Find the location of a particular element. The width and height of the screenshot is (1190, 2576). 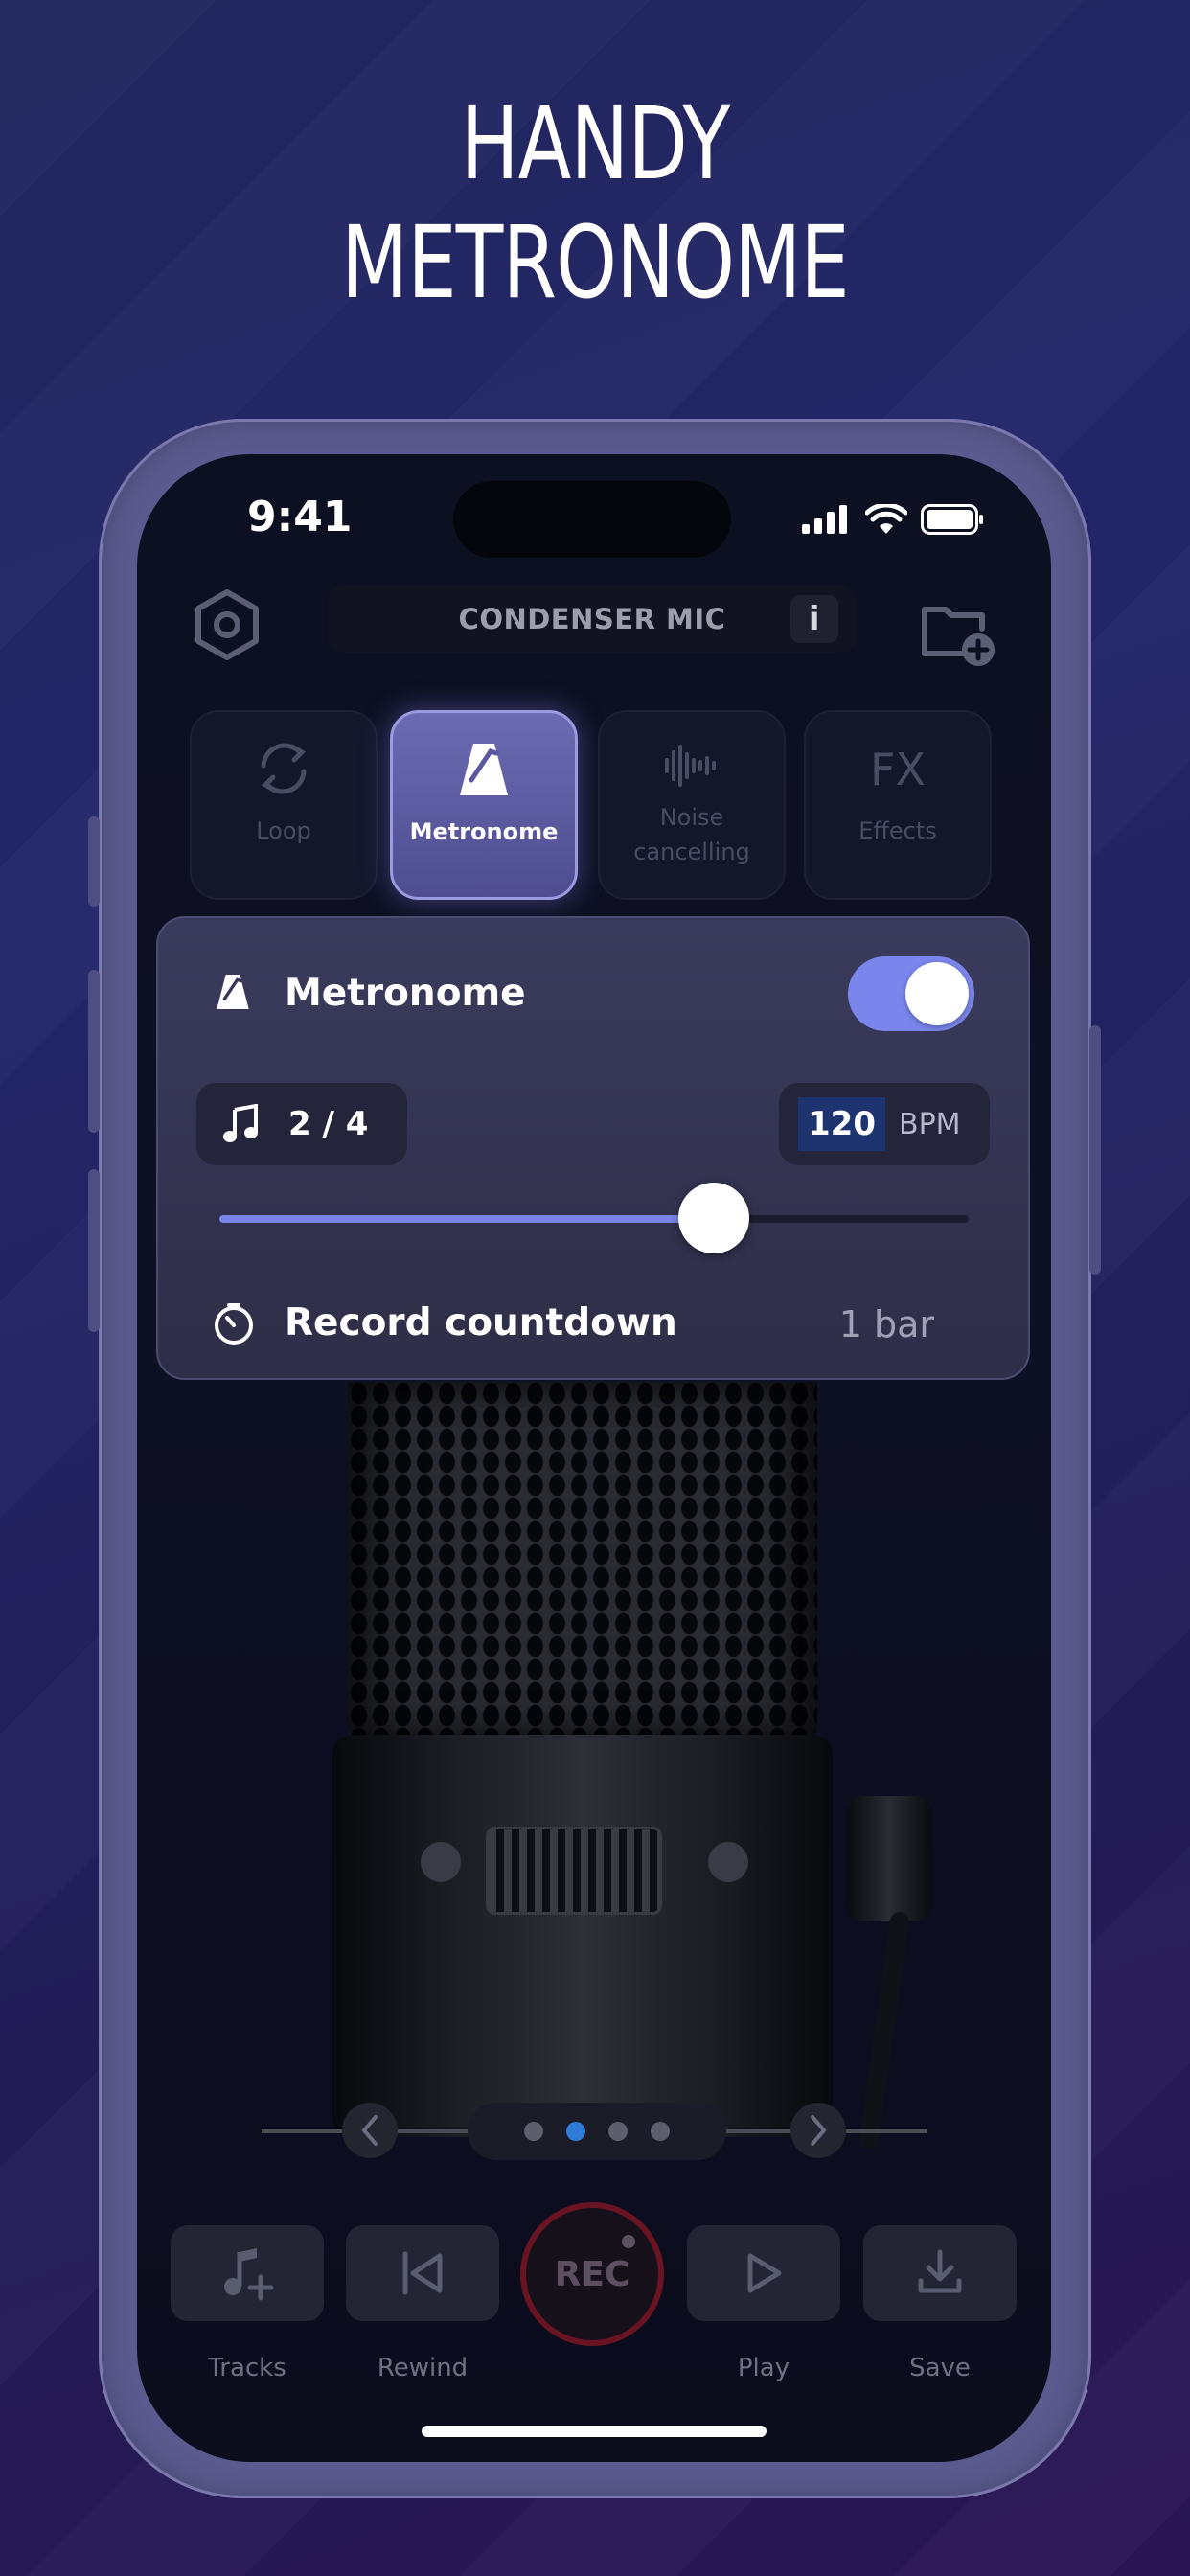

tracks-label: Tracks is located at coordinates (247, 2368).